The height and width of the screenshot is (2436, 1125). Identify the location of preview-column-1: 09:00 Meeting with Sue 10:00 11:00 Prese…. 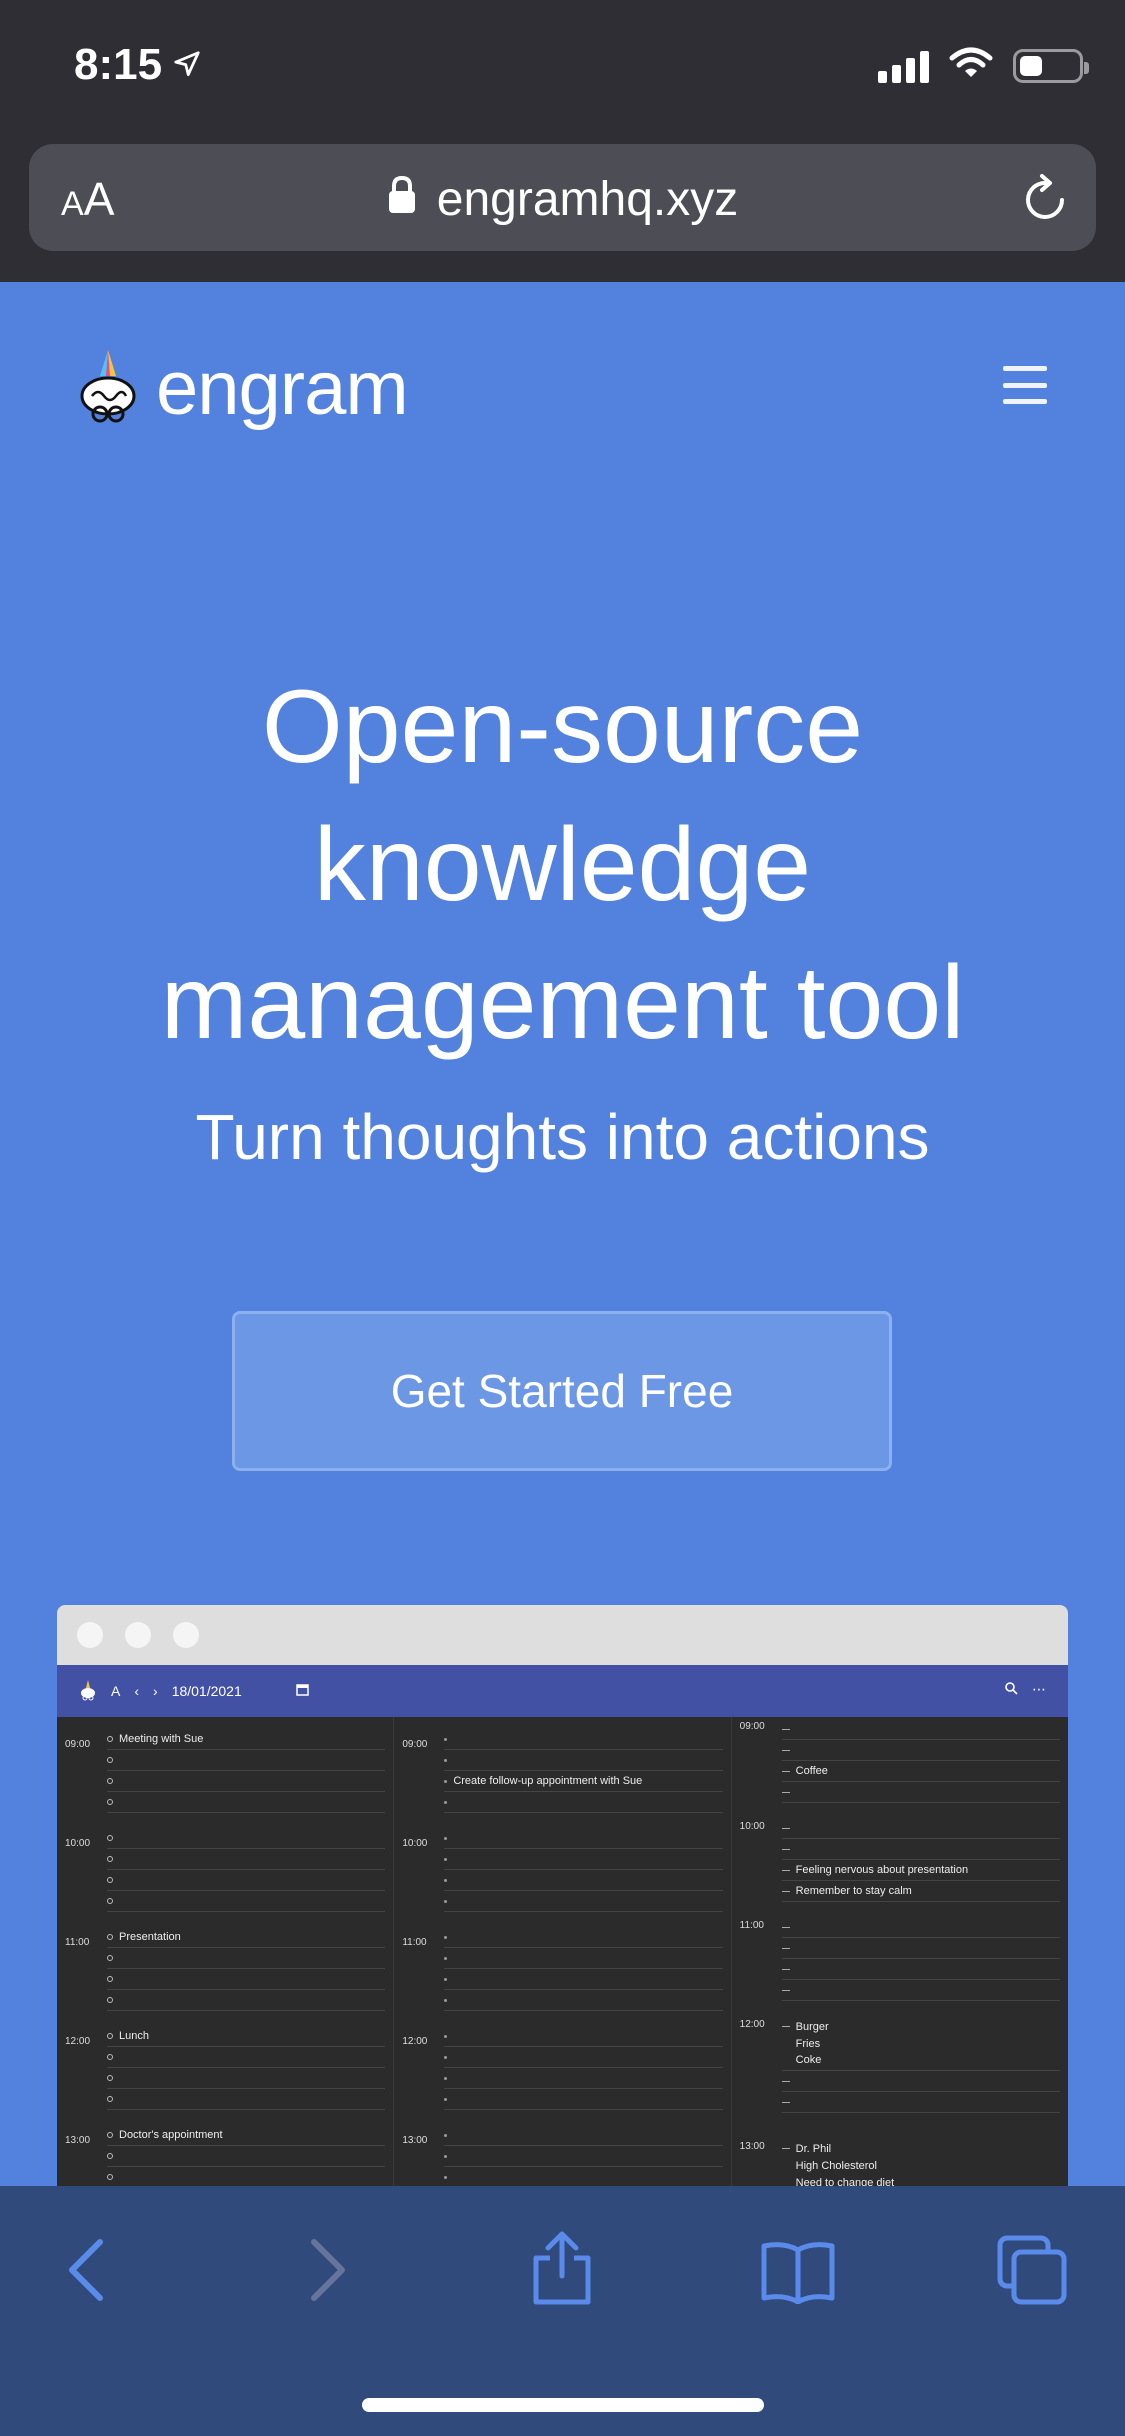
(226, 1961).